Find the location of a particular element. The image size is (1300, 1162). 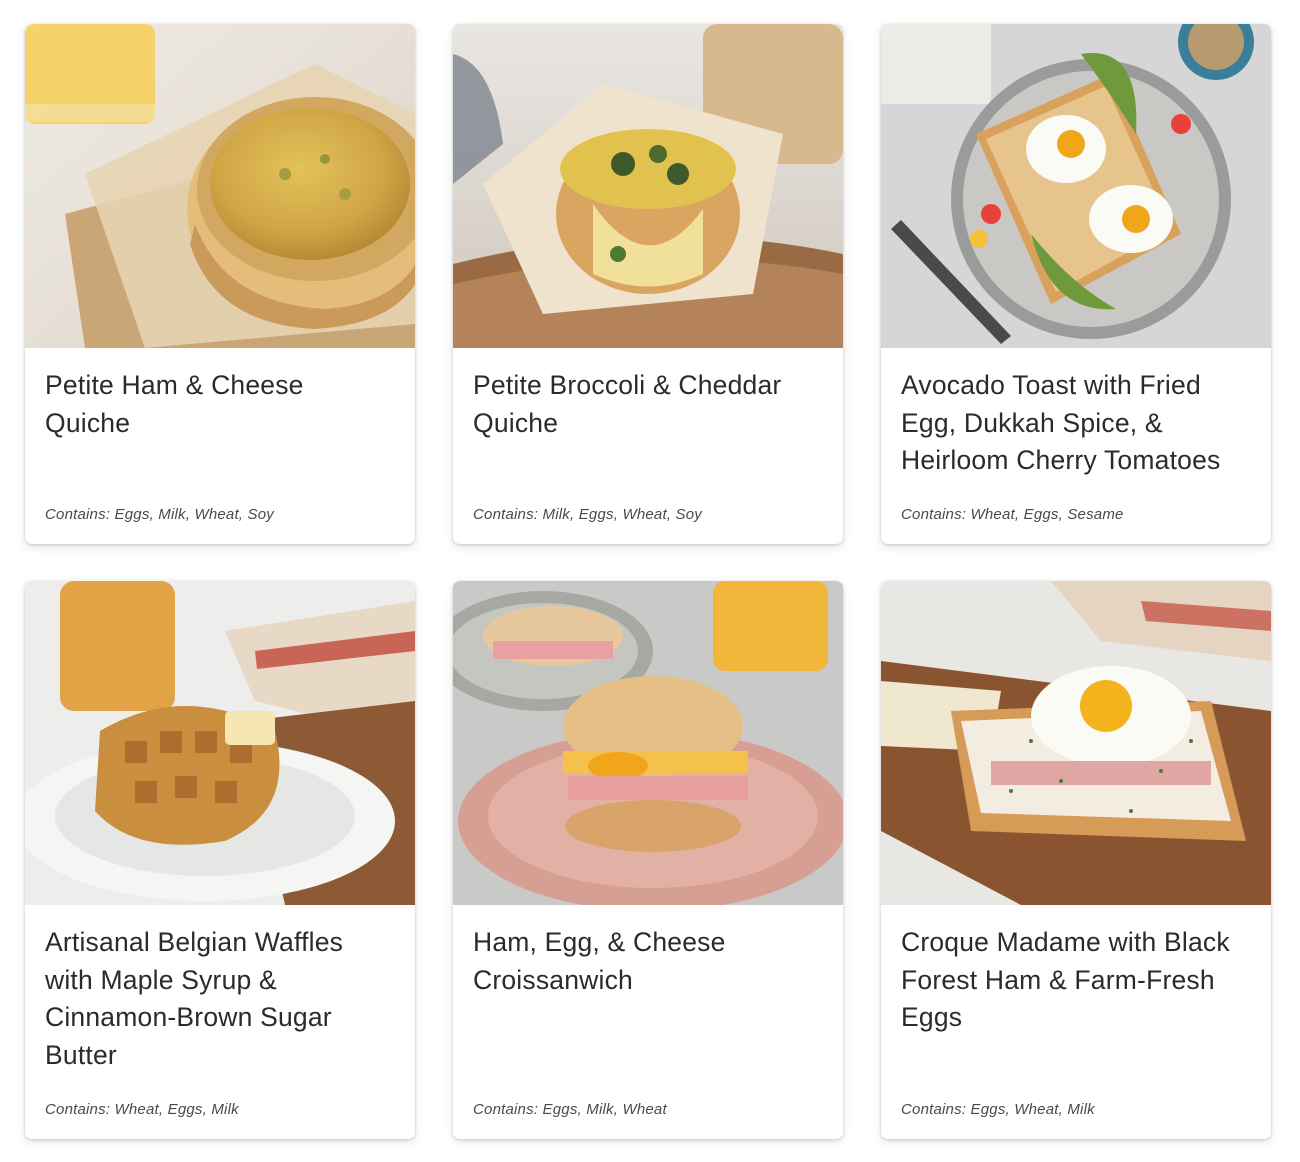

quiche-broccoli-cheddar-photo is located at coordinates (648, 186).